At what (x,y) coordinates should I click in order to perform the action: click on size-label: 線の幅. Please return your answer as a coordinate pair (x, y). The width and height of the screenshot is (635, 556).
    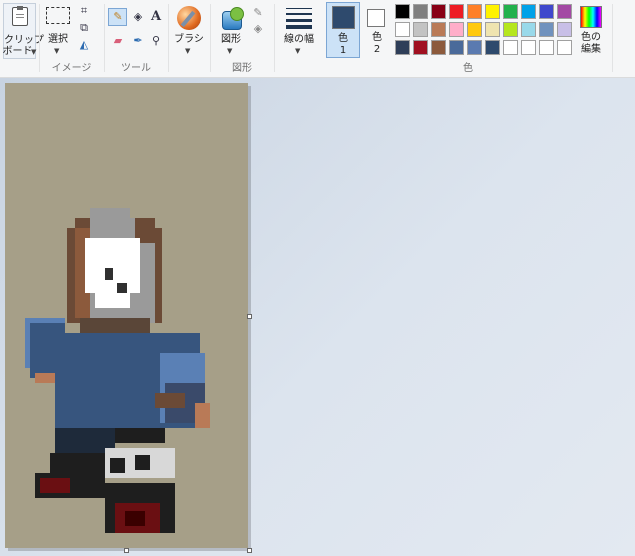
    Looking at the image, I should click on (299, 39).